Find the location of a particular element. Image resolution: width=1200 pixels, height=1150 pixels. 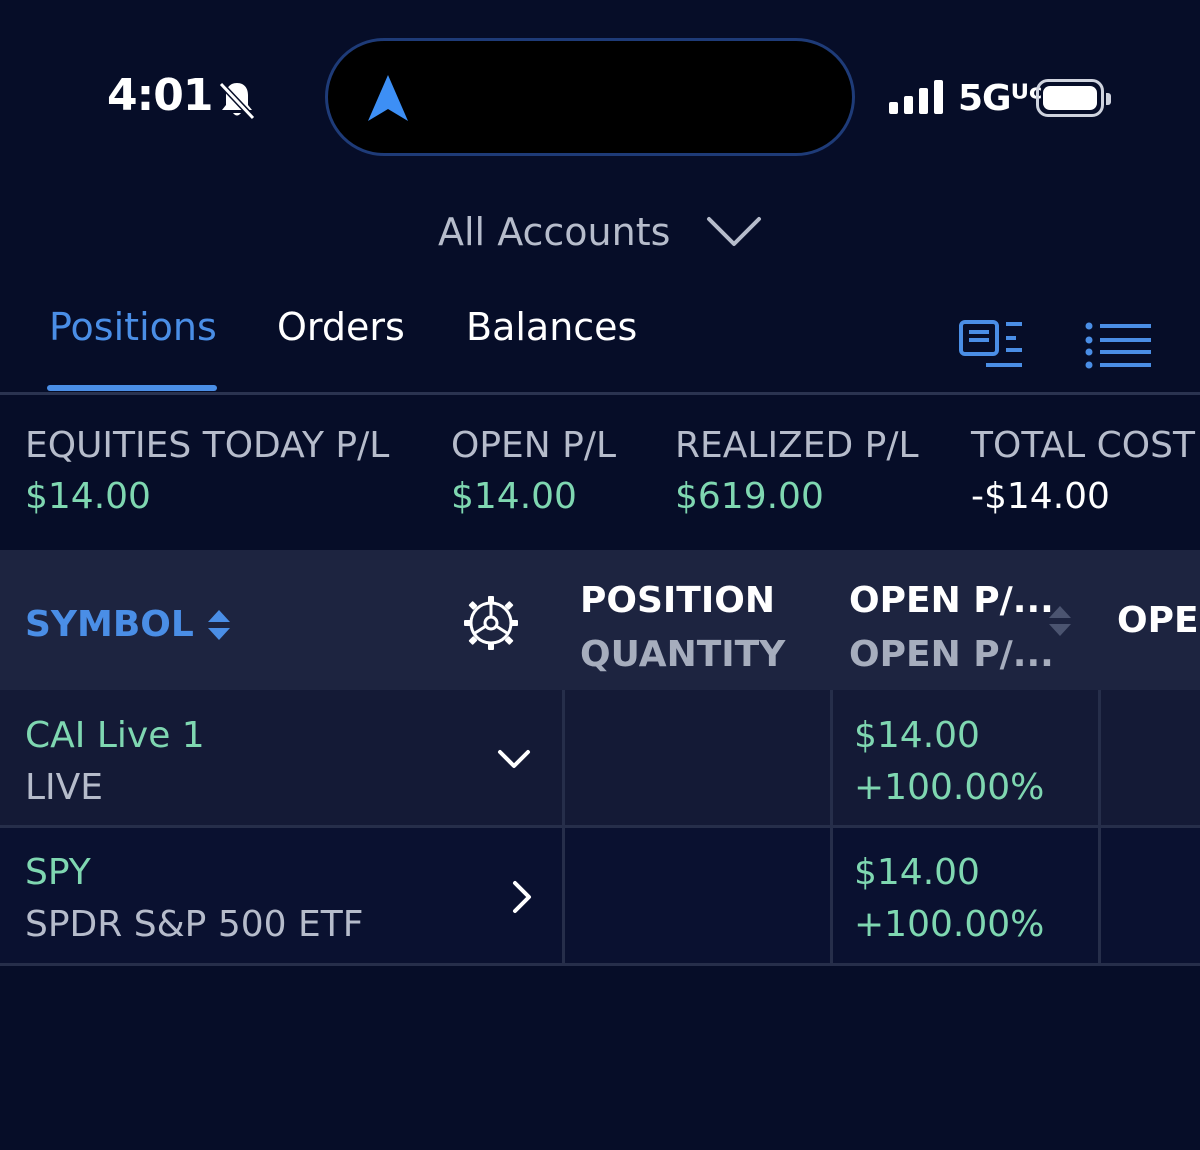

tabs-divider is located at coordinates (600, 393).